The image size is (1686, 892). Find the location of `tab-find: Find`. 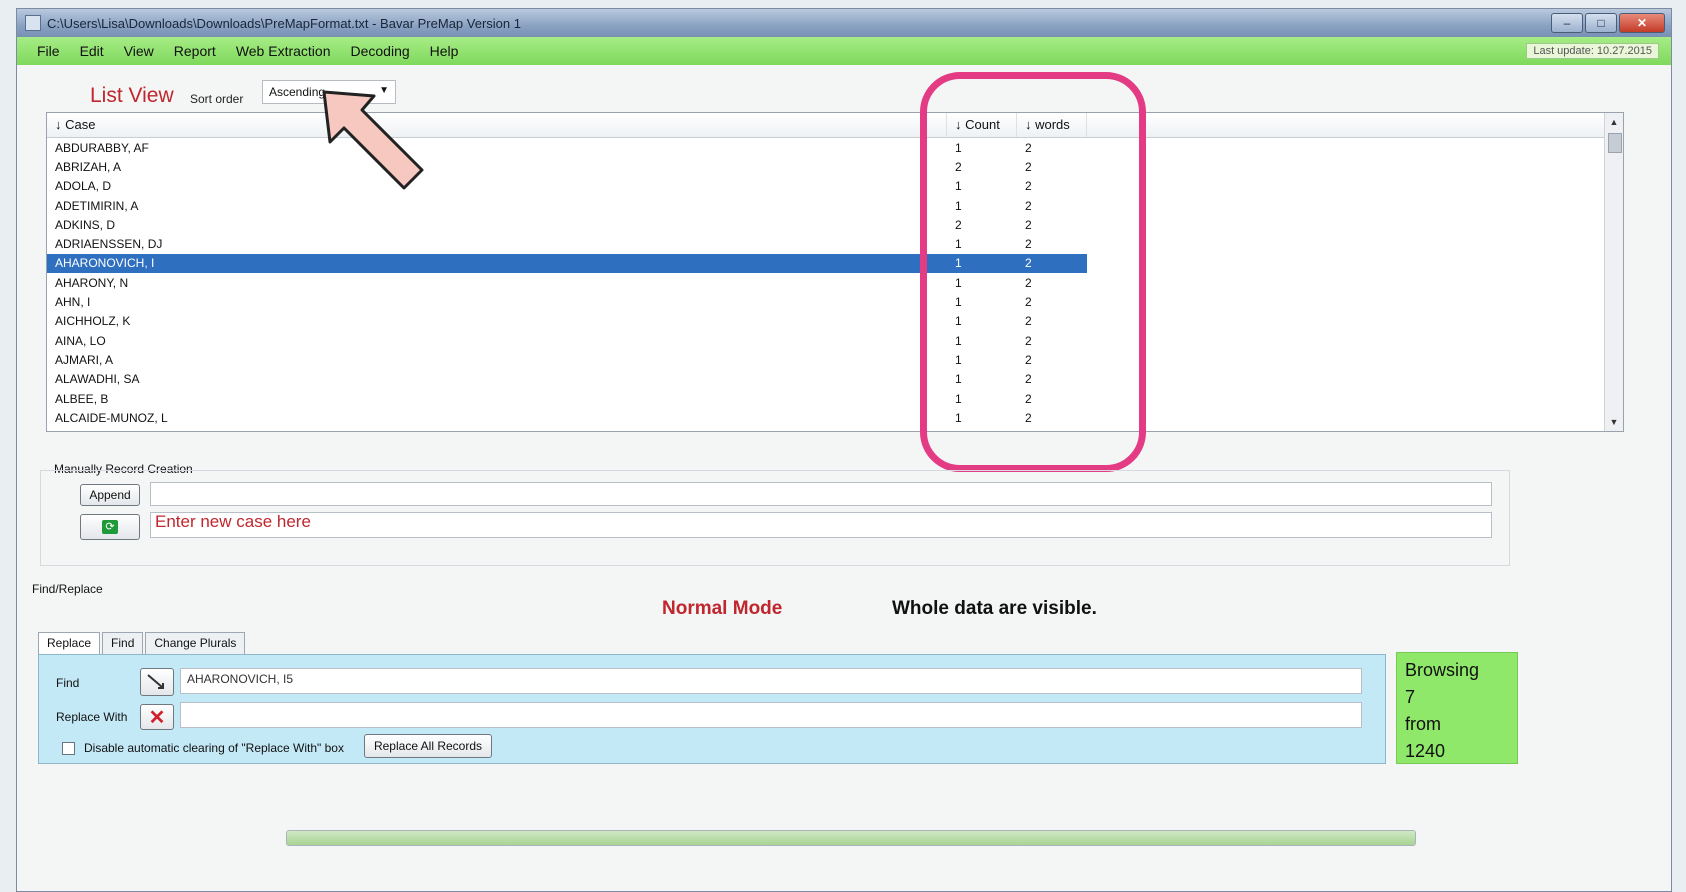

tab-find: Find is located at coordinates (123, 643).